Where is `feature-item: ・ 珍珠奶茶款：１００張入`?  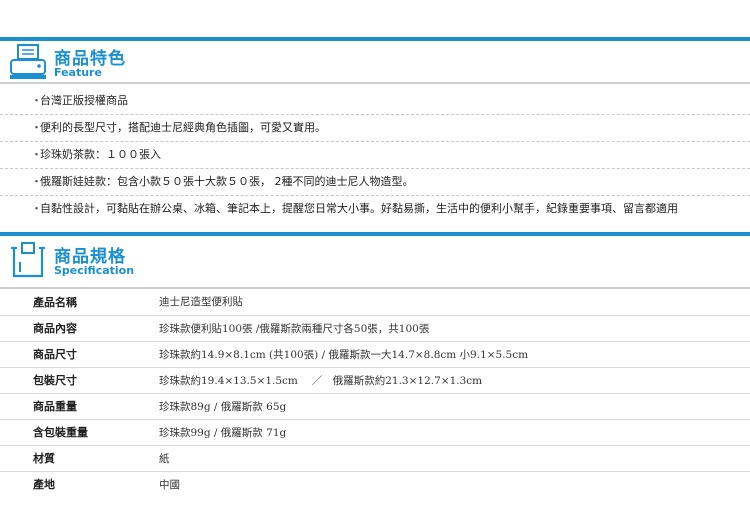 feature-item: ・ 珍珠奶茶款：１００張入 is located at coordinates (375, 155).